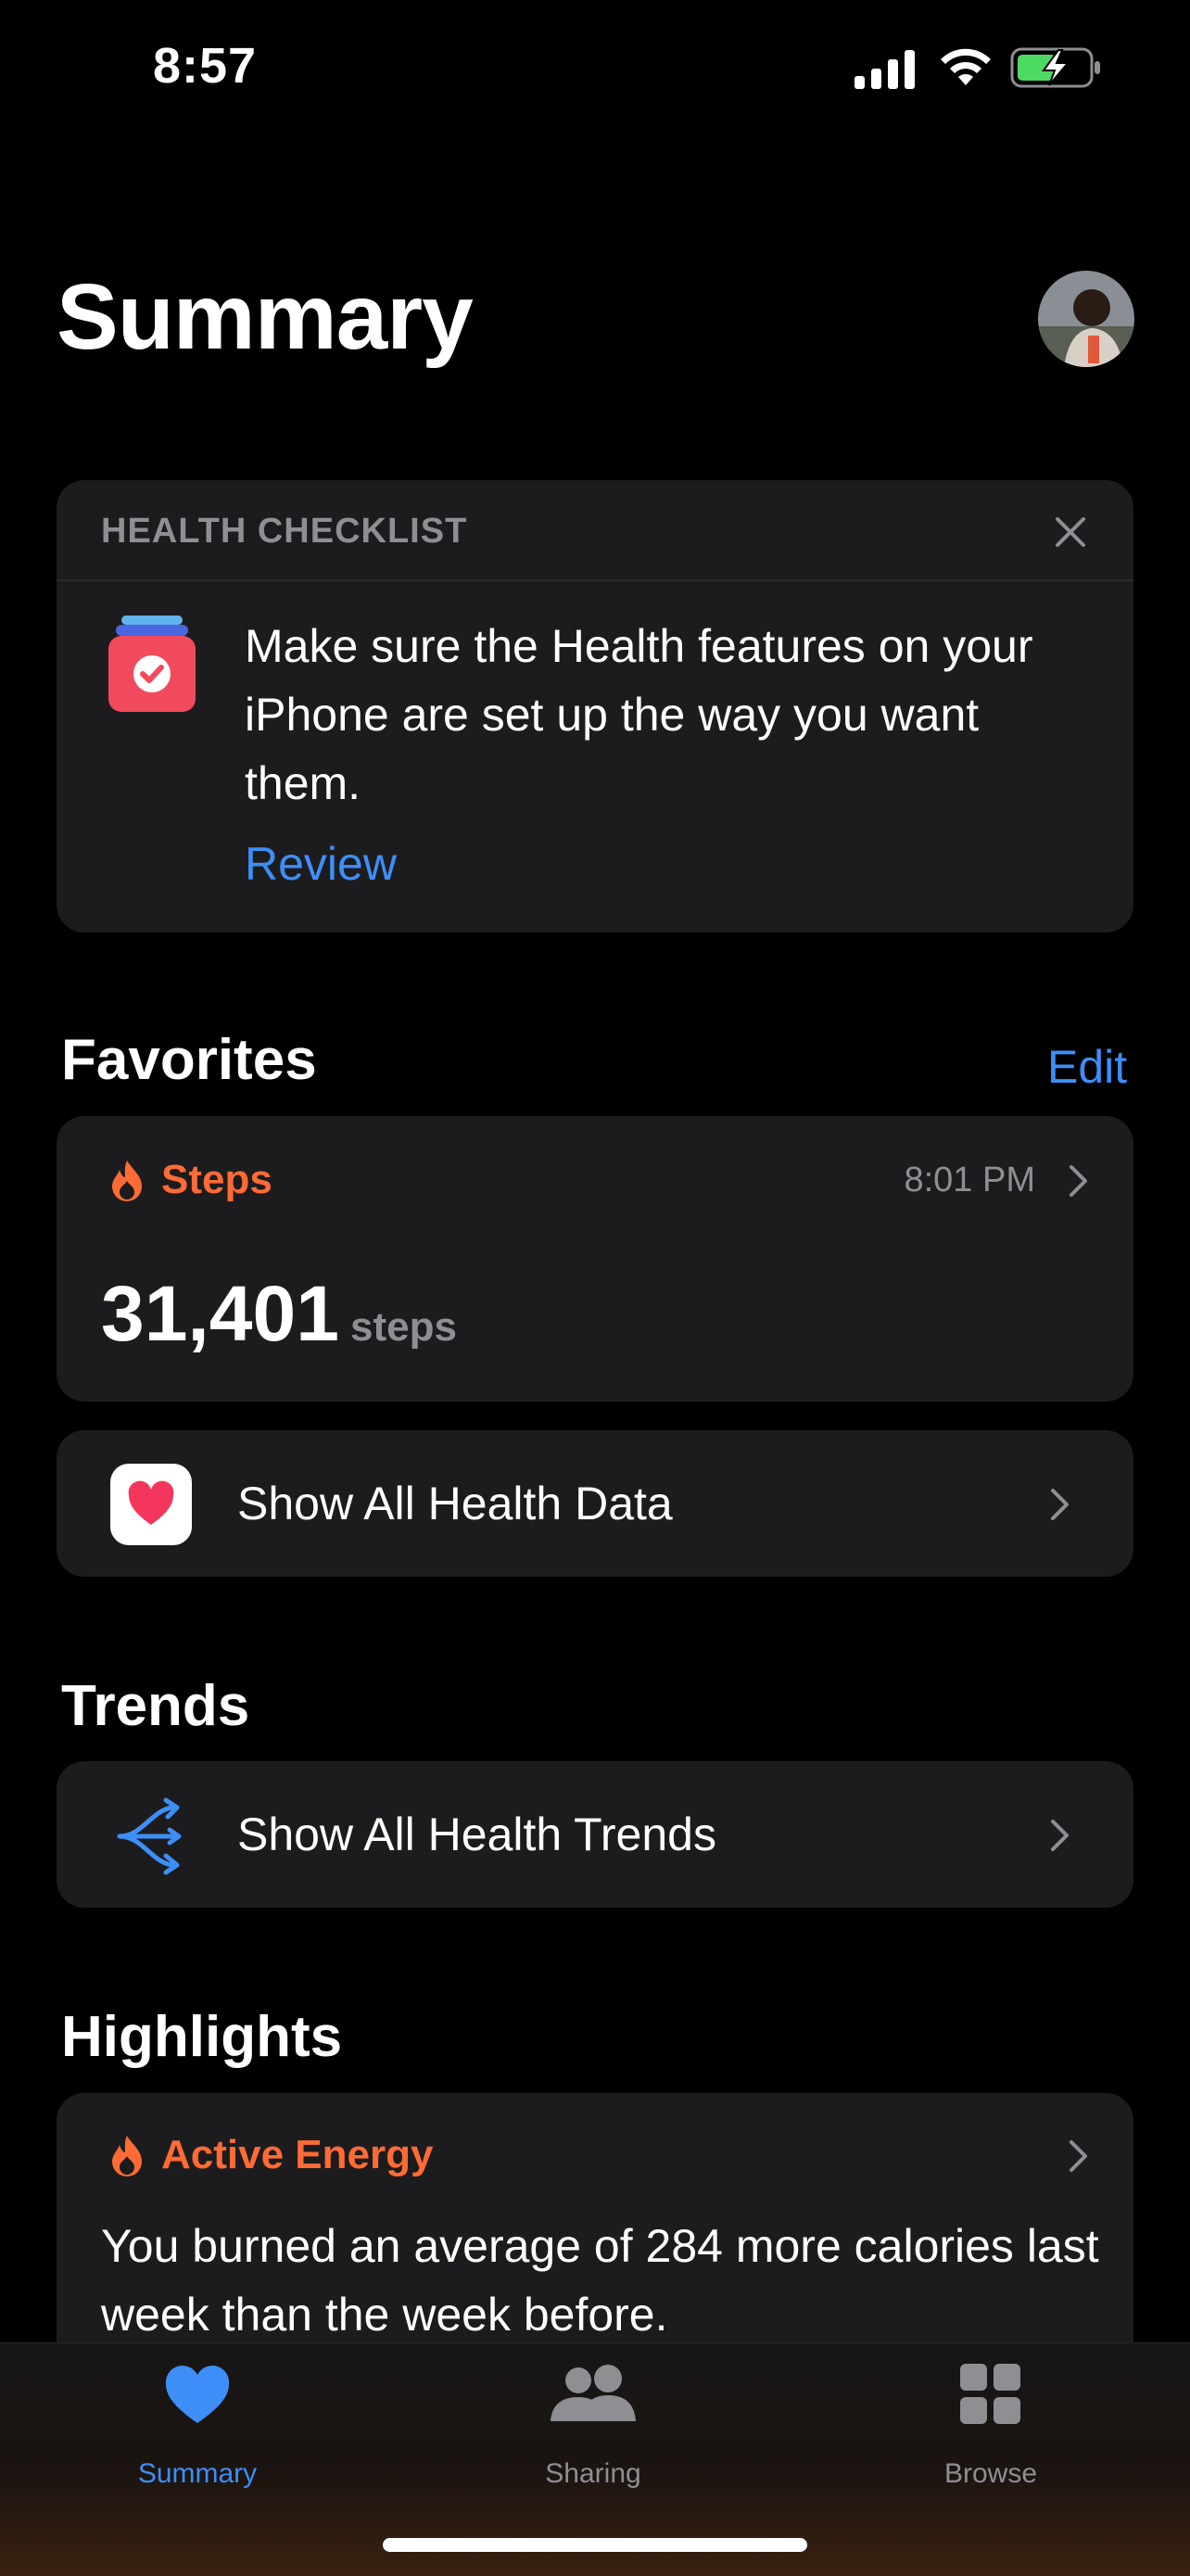 The width and height of the screenshot is (1190, 2576). What do you see at coordinates (1087, 1067) in the screenshot?
I see `edit-button: Edit` at bounding box center [1087, 1067].